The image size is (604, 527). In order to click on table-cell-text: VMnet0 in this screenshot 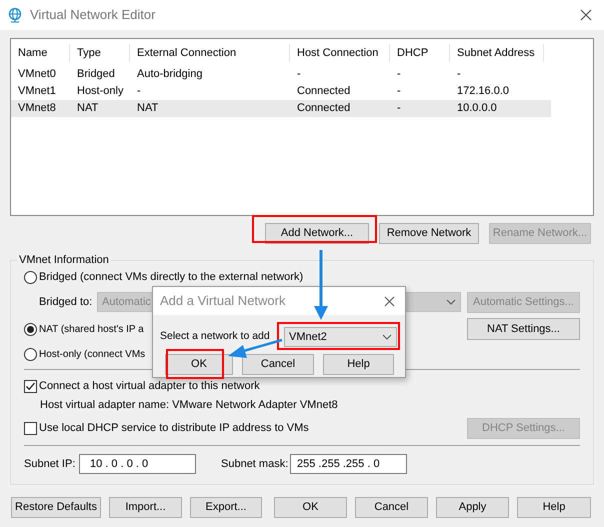, I will do `click(37, 74)`.